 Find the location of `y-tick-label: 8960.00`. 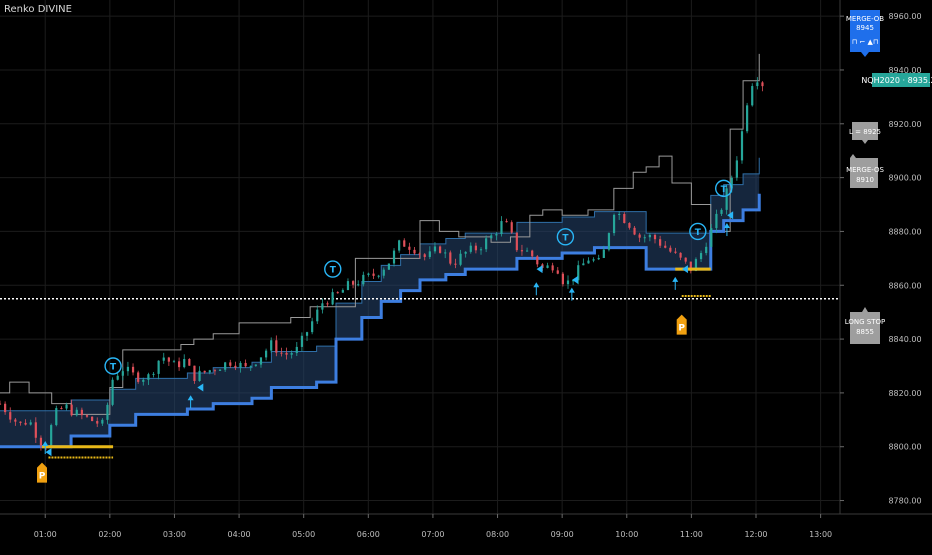

y-tick-label: 8960.00 is located at coordinates (904, 16).